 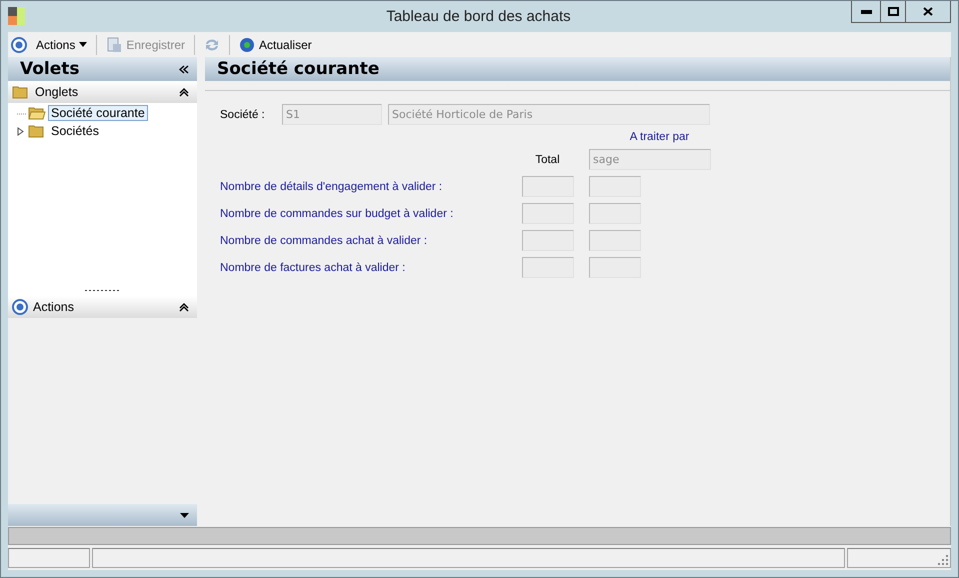 I want to click on scroll-bar, so click(x=479, y=536).